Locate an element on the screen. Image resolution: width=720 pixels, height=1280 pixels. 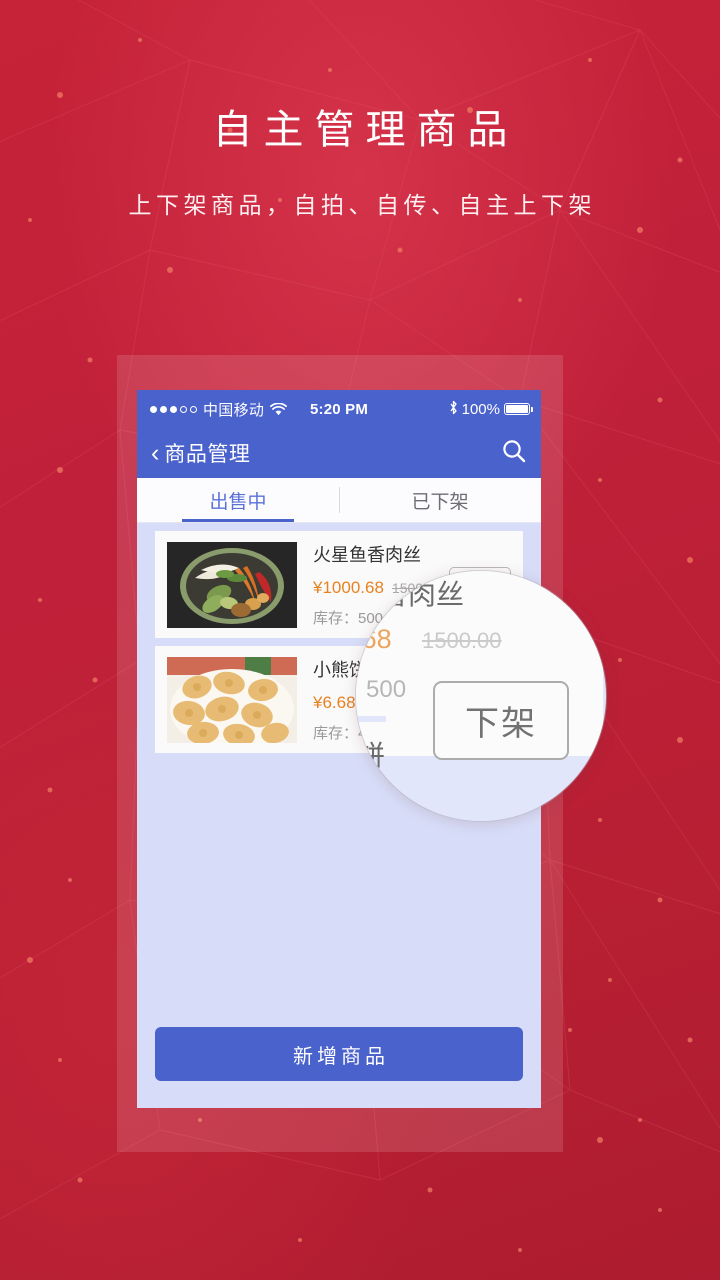
magnified-card-separator is located at coordinates (371, 719).